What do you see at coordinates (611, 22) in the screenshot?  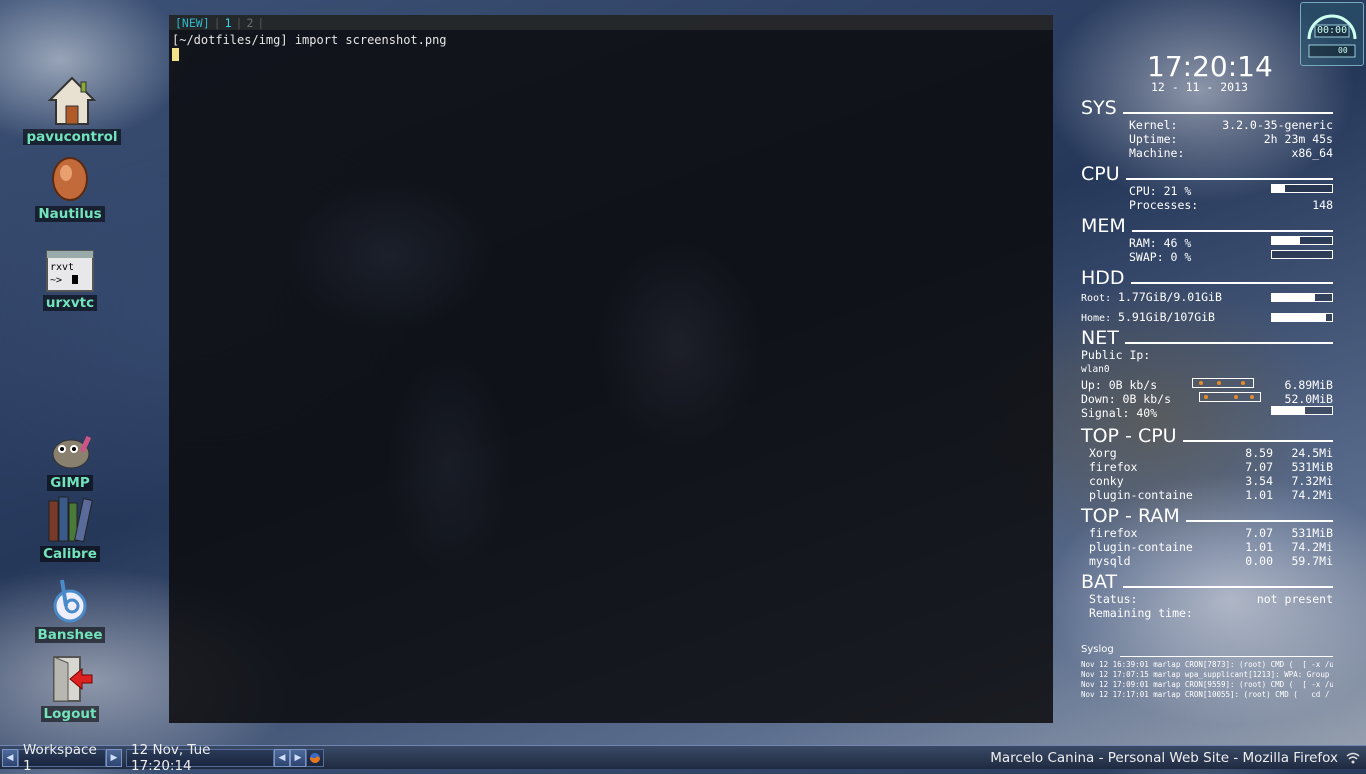 I see `terminal-tab-bar: [NEW] | 1 | 2 |` at bounding box center [611, 22].